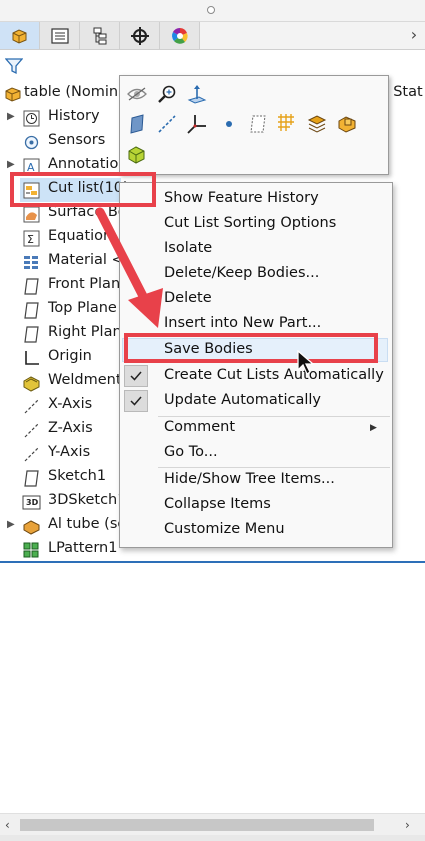  I want to click on weldment-icon, so click(31, 384).